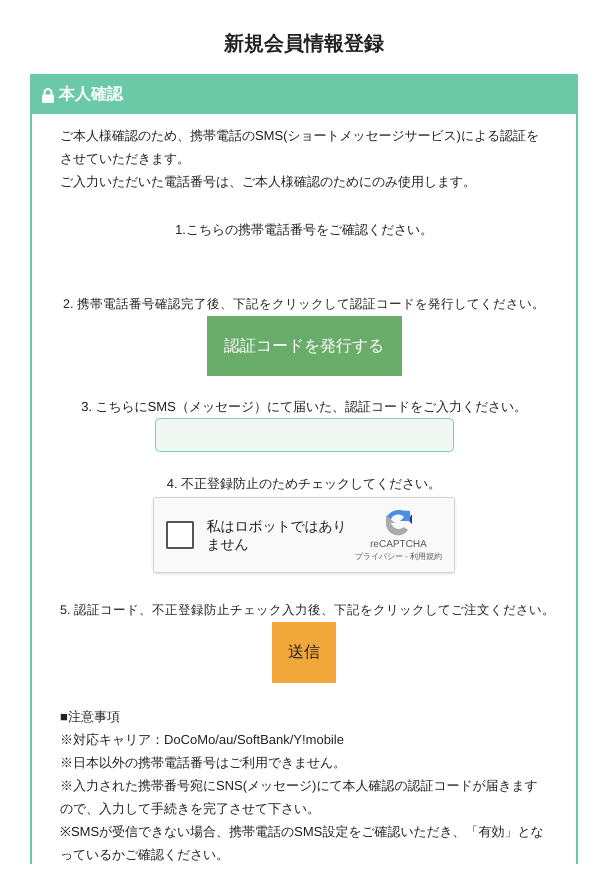 The height and width of the screenshot is (883, 608). Describe the element at coordinates (398, 545) in the screenshot. I see `captcha-brand: reCAPTCHA` at that location.